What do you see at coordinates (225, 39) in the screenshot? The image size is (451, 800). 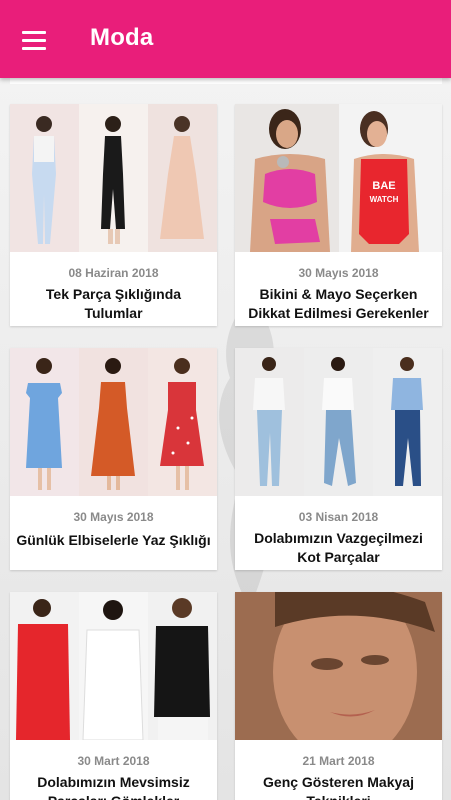 I see `app-bar: Moda` at bounding box center [225, 39].